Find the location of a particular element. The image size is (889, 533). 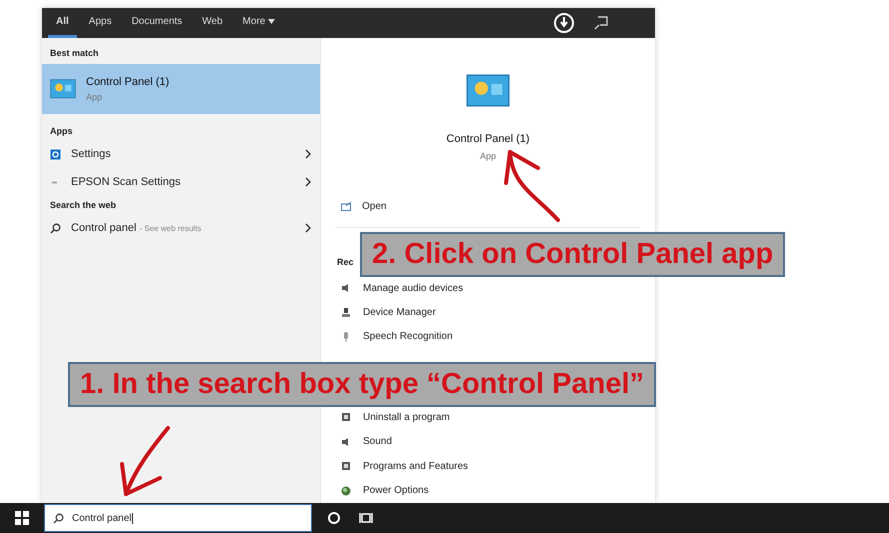

app-result: Settings is located at coordinates (181, 154).